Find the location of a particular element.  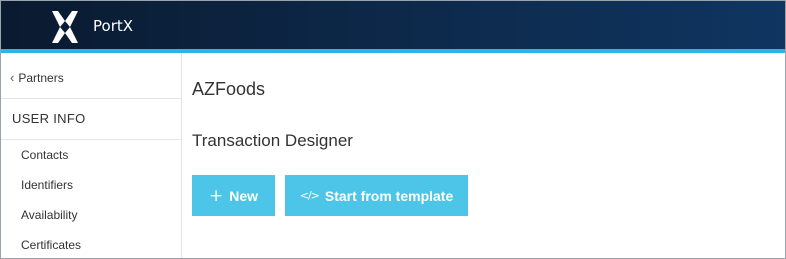

code-icon: </> is located at coordinates (309, 195).